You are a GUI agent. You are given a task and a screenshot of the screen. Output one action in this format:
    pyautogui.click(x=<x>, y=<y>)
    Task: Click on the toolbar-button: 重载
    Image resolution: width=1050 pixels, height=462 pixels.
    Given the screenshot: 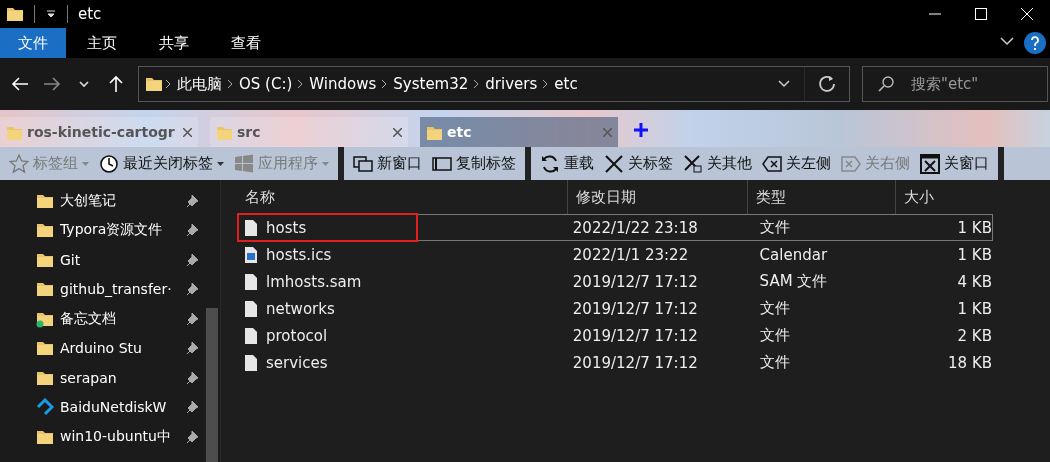 What is the action you would take?
    pyautogui.click(x=567, y=163)
    